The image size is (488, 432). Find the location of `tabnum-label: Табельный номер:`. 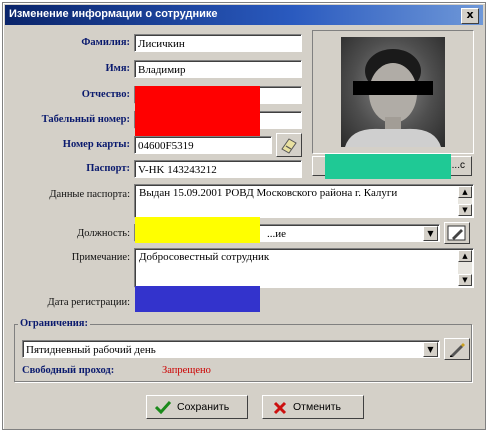

tabnum-label: Табельный номер: is located at coordinates (85, 119).